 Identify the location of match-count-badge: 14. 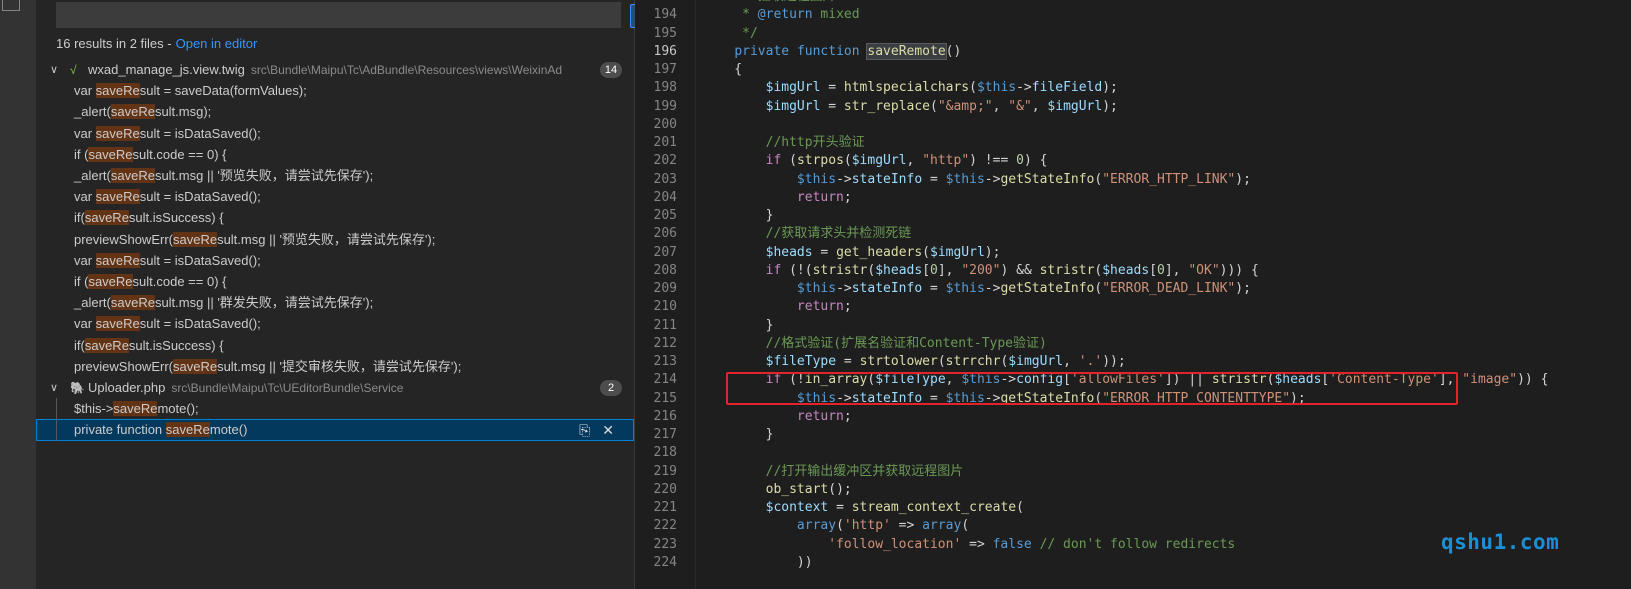
(611, 70).